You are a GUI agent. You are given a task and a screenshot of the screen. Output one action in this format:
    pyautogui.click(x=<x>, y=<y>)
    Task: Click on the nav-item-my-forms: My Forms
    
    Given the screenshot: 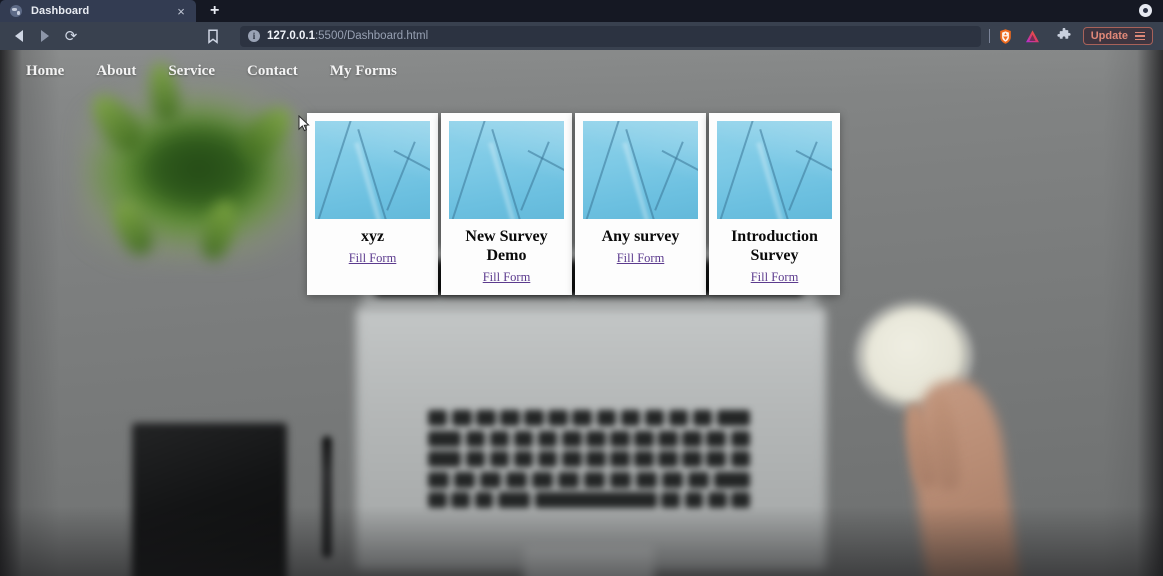 What is the action you would take?
    pyautogui.click(x=363, y=71)
    